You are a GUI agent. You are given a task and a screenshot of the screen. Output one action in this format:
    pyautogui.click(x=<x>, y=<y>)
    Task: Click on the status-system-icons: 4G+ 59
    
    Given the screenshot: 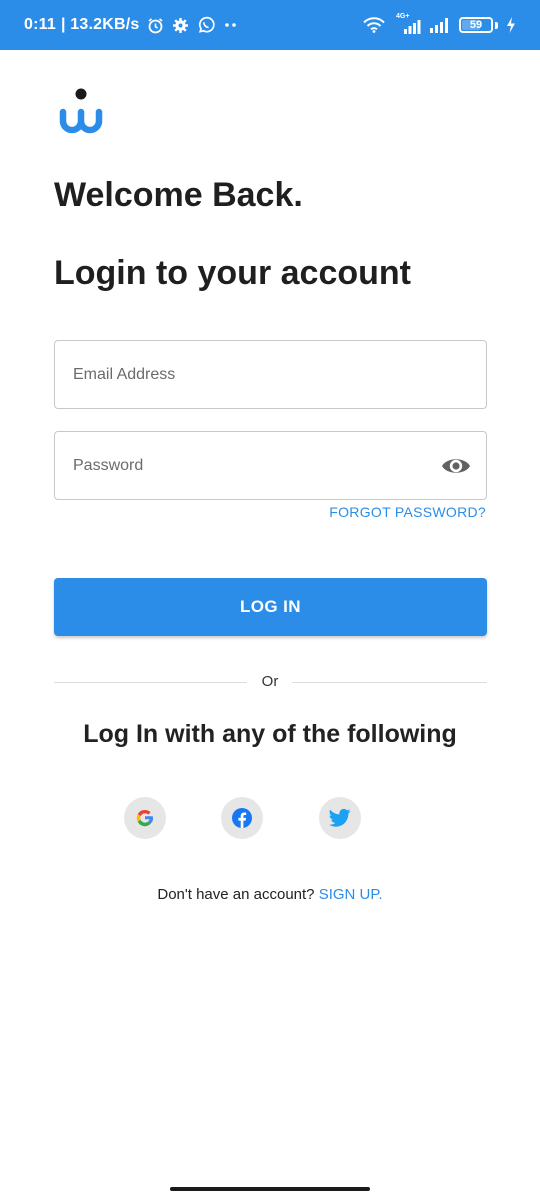 What is the action you would take?
    pyautogui.click(x=439, y=23)
    